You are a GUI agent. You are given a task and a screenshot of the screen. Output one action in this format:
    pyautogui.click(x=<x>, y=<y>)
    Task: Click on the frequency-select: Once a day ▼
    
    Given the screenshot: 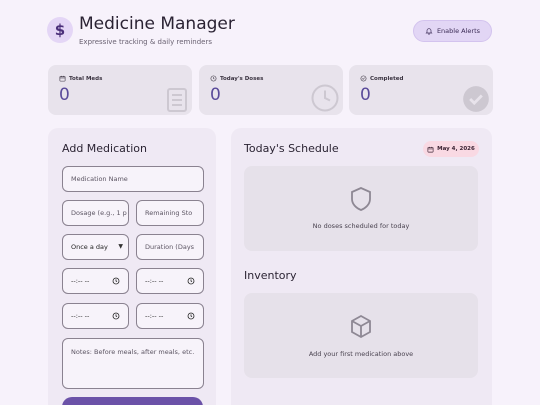 What is the action you would take?
    pyautogui.click(x=95, y=247)
    